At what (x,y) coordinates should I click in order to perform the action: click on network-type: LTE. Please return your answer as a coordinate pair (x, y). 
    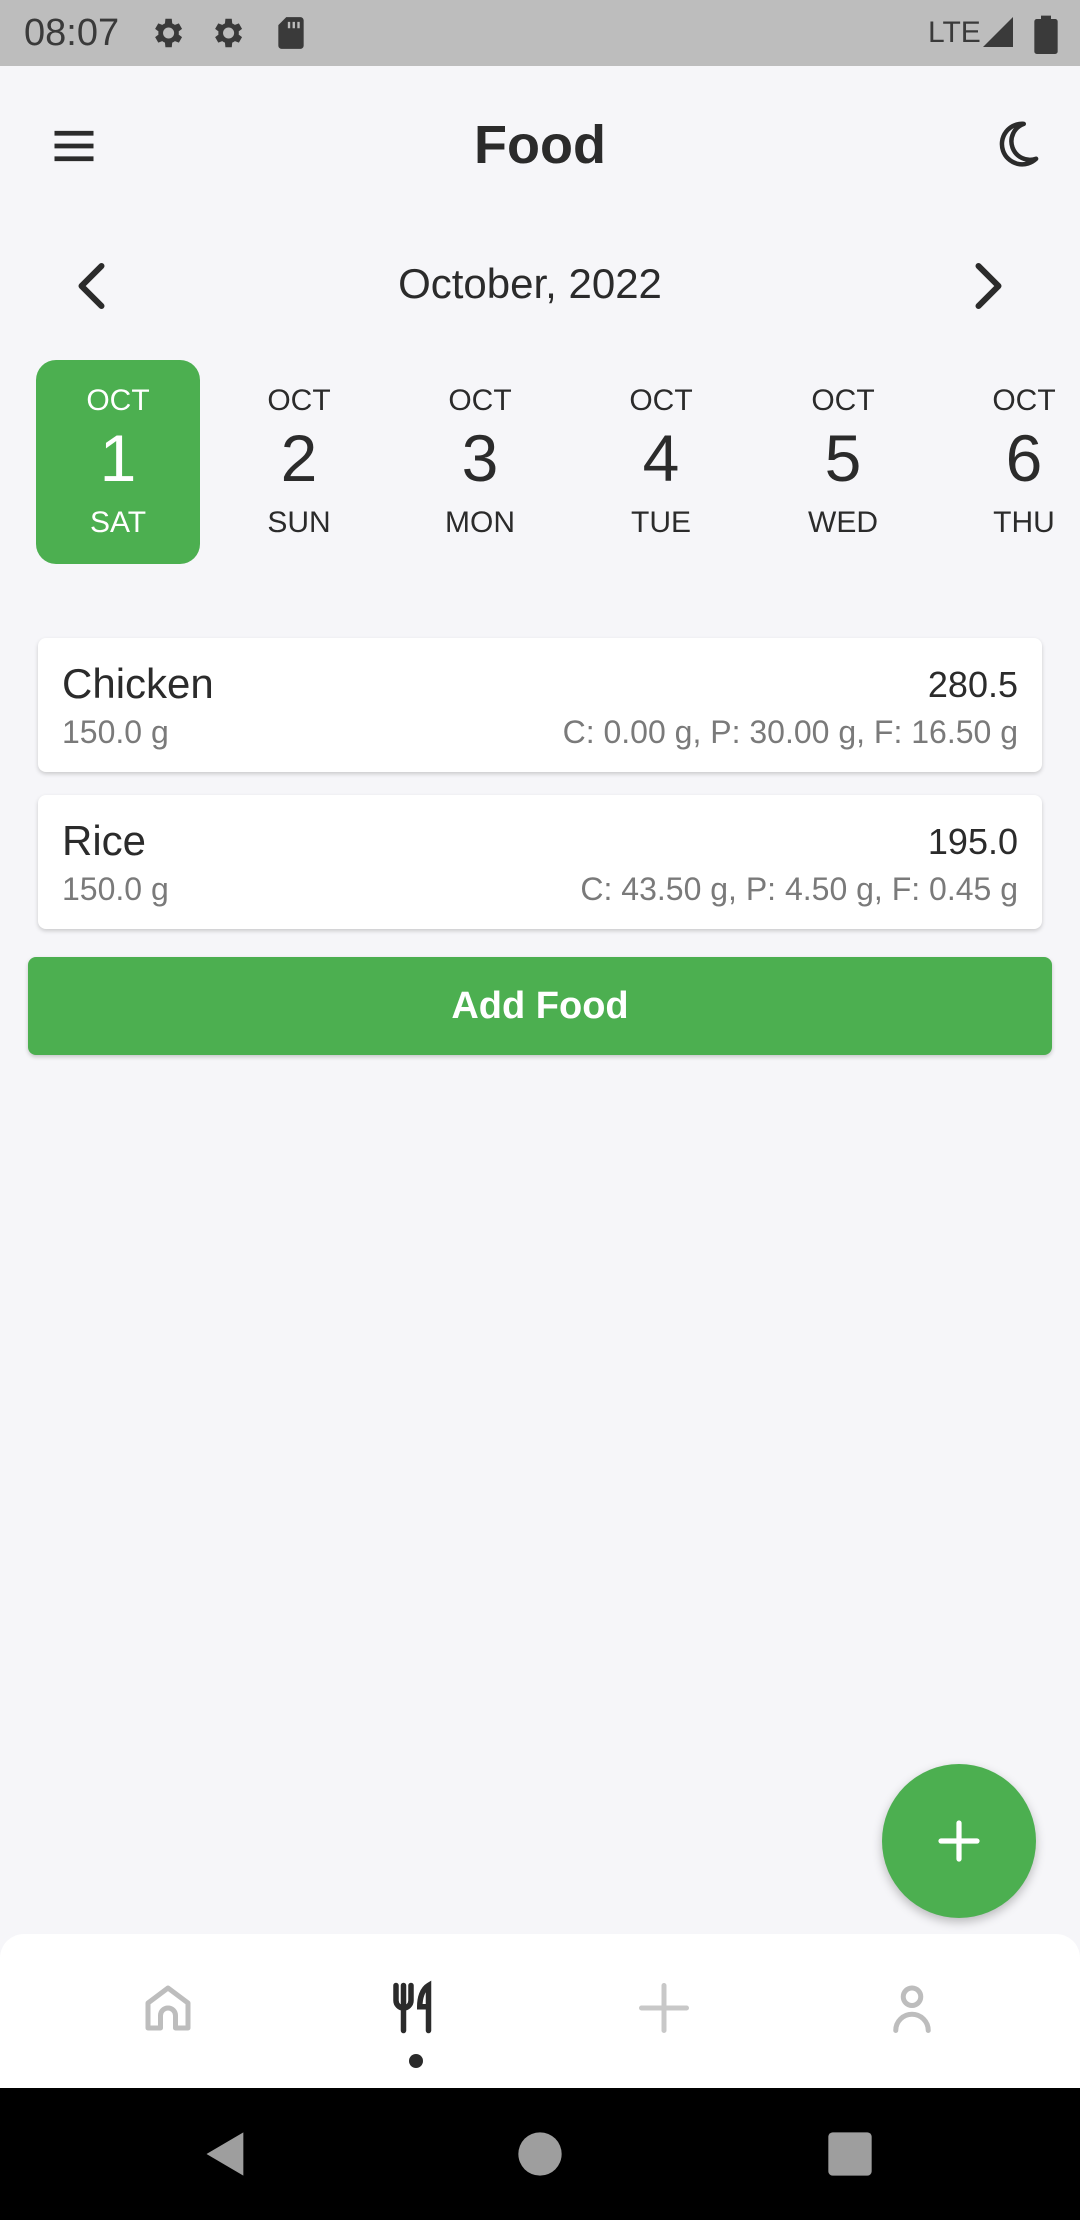
    Looking at the image, I should click on (954, 32).